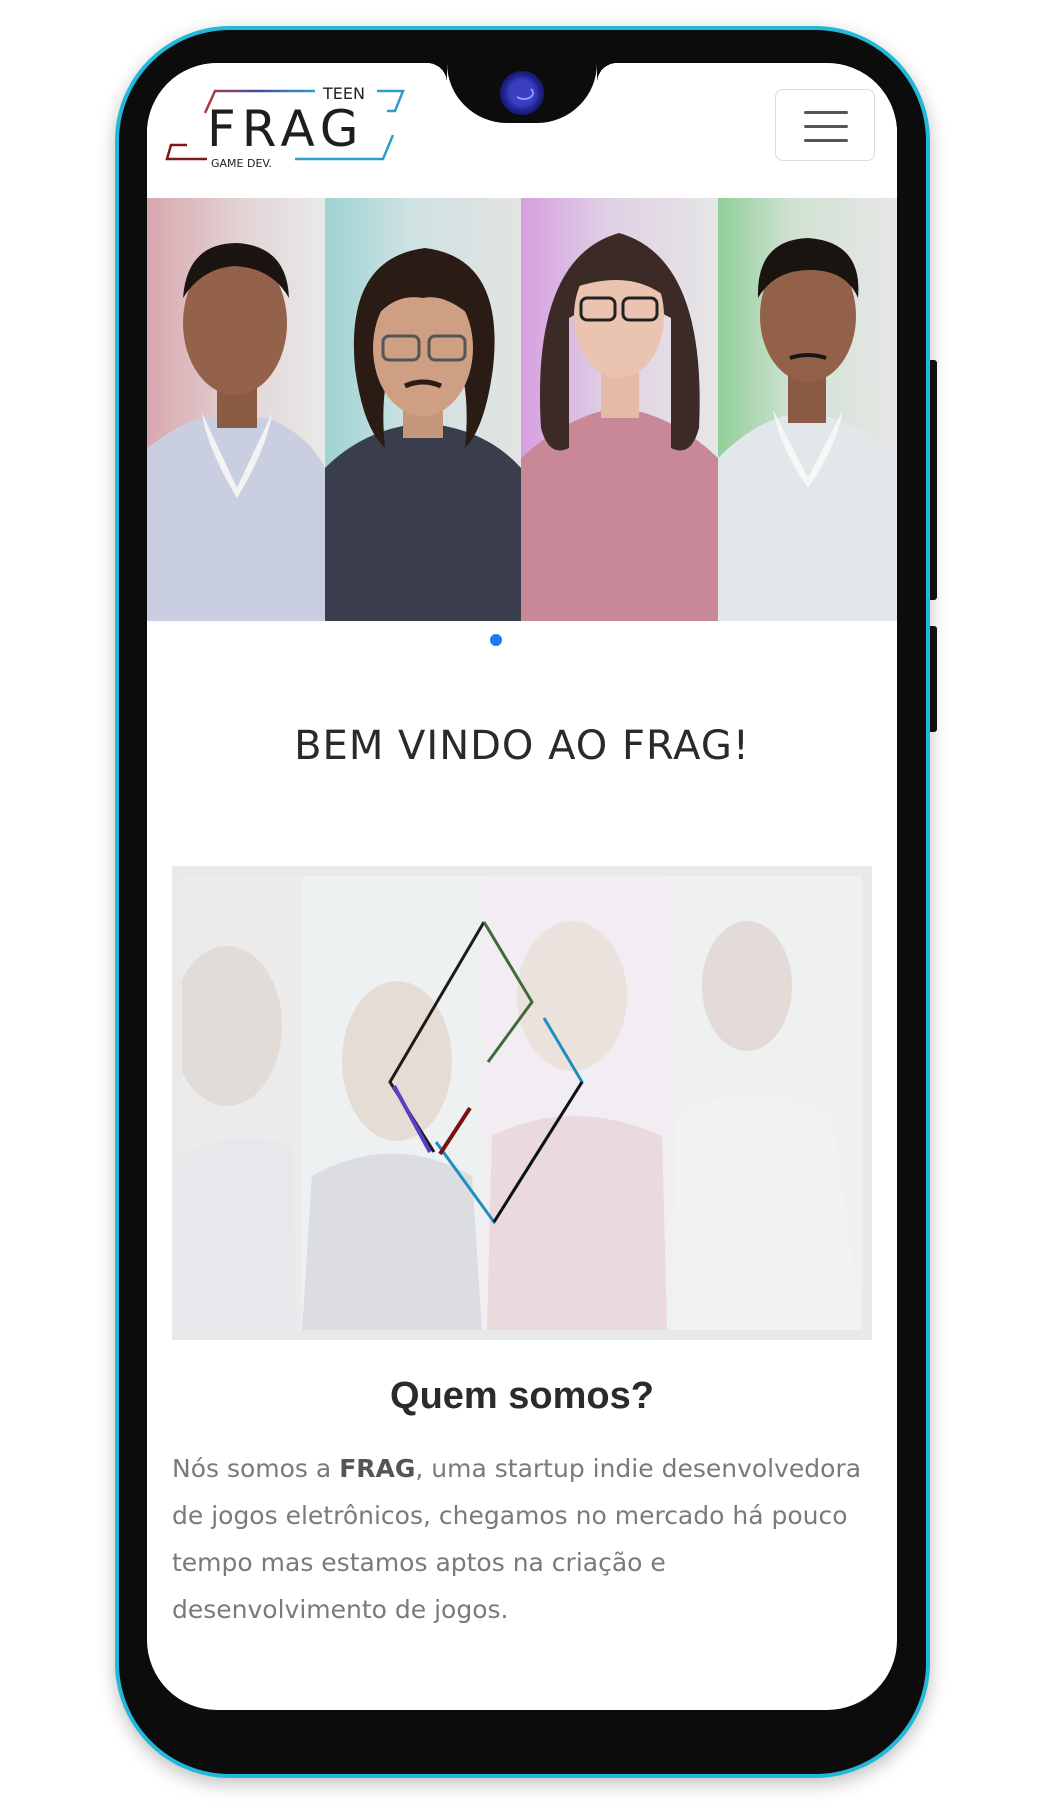 This screenshot has height=1815, width=1042. I want to click on svg-text: FRAG, so click(286, 129).